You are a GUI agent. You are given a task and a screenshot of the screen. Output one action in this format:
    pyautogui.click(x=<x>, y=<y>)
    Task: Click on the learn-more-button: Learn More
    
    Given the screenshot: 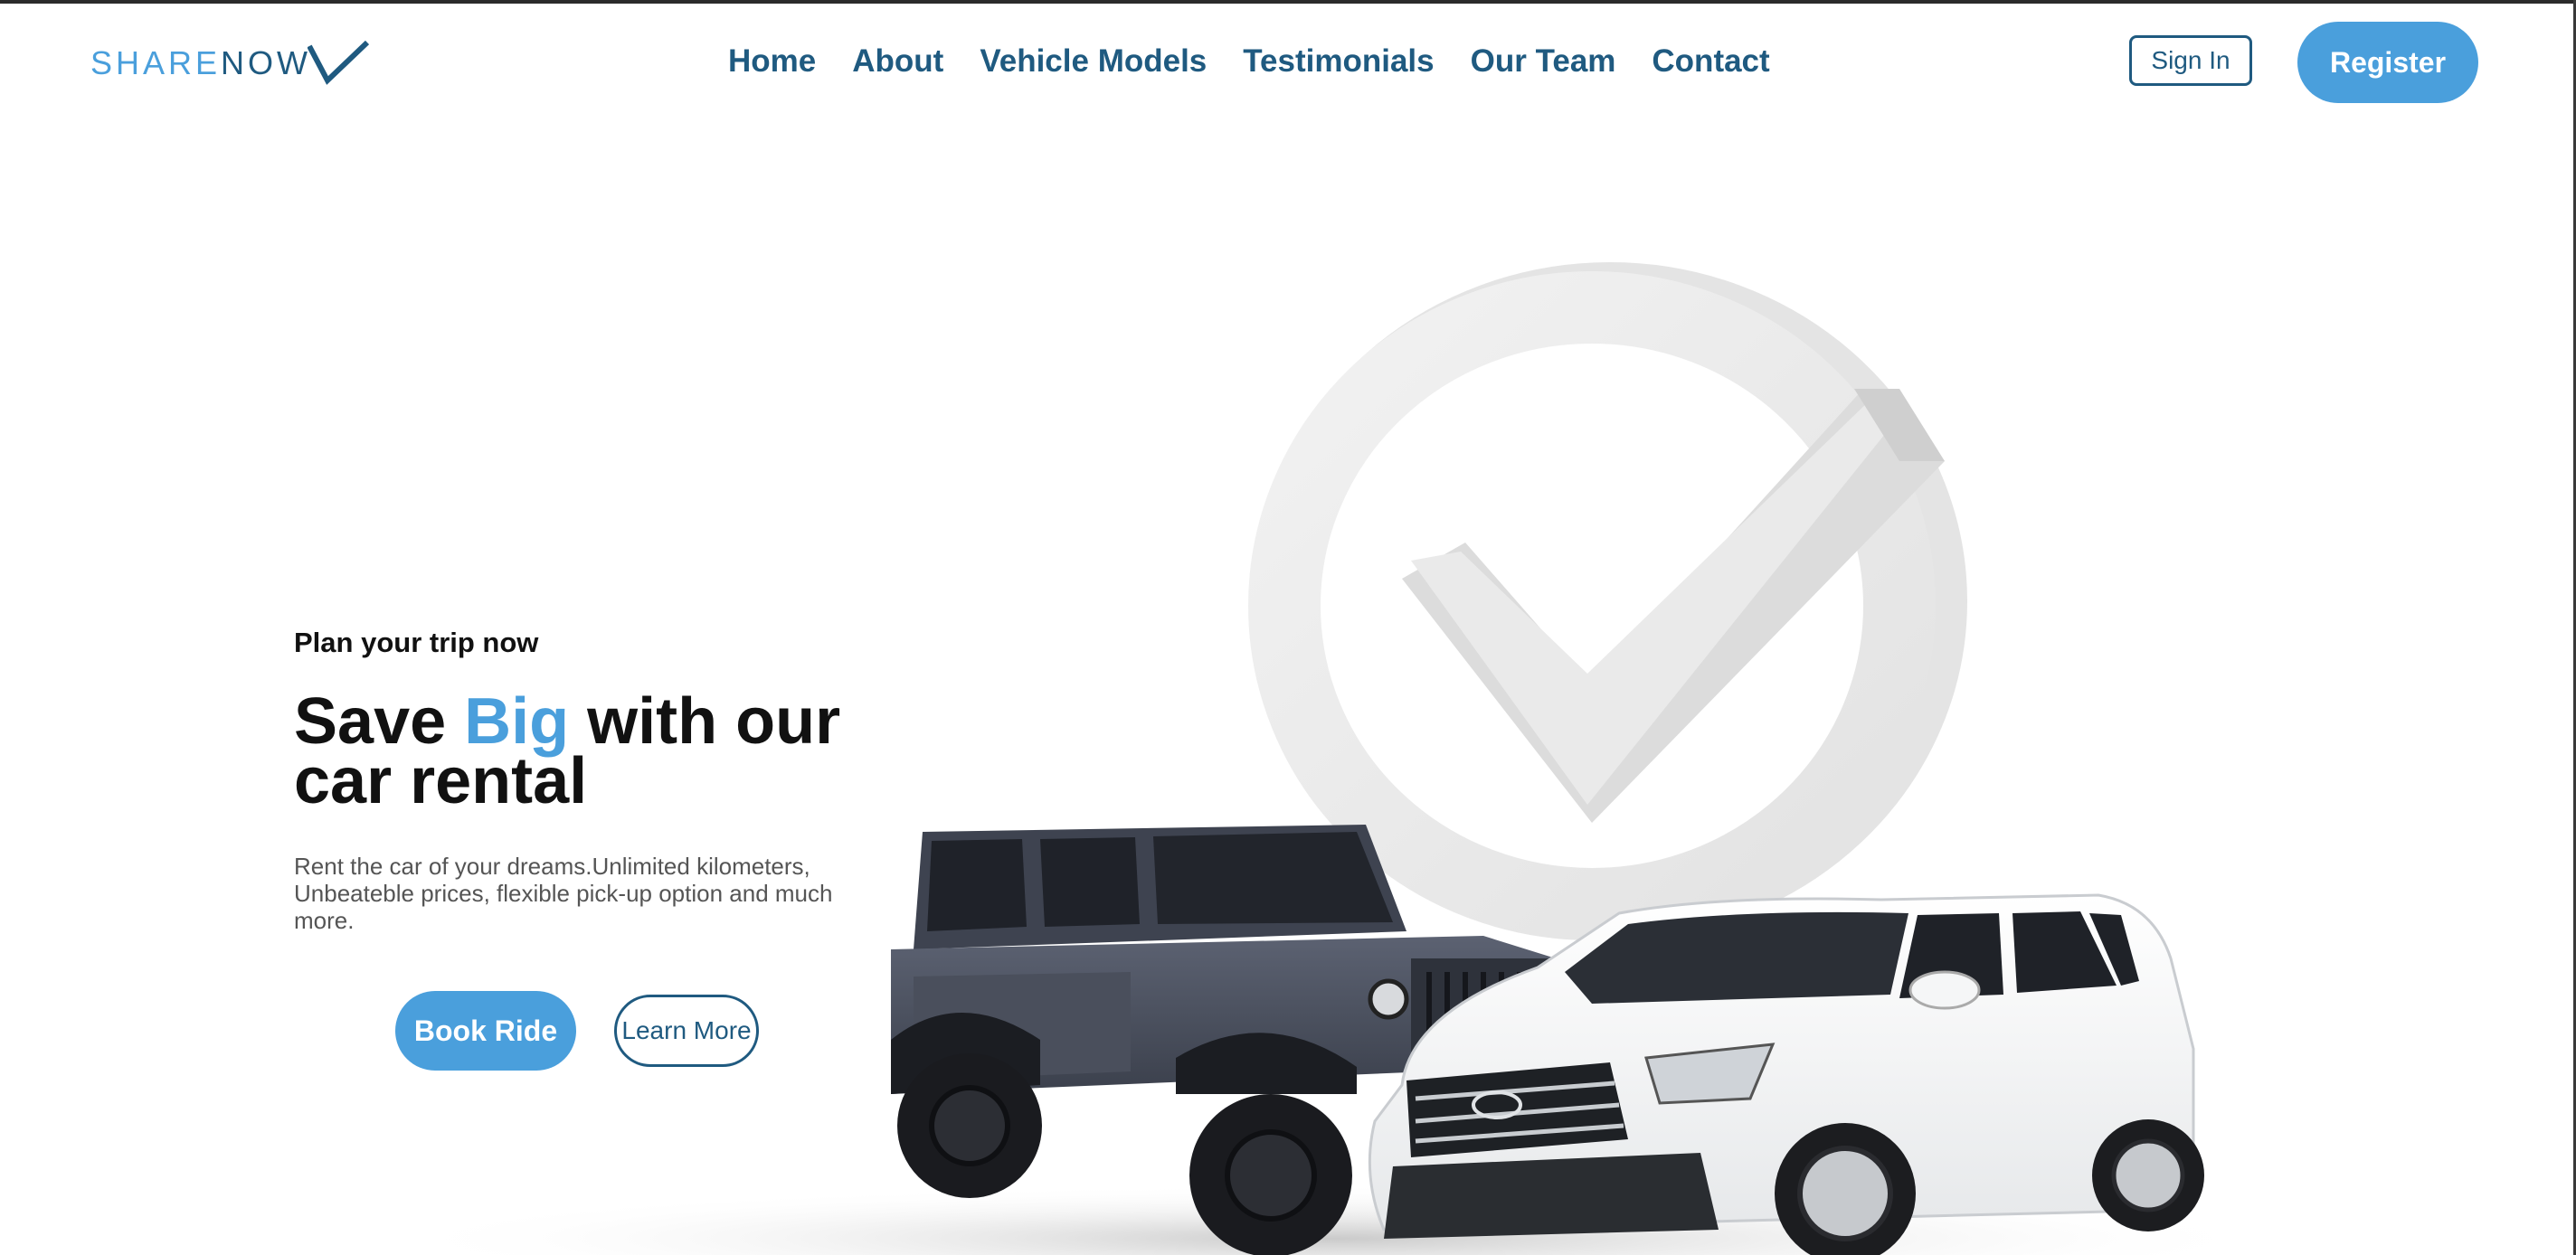 What is the action you would take?
    pyautogui.click(x=687, y=1031)
    